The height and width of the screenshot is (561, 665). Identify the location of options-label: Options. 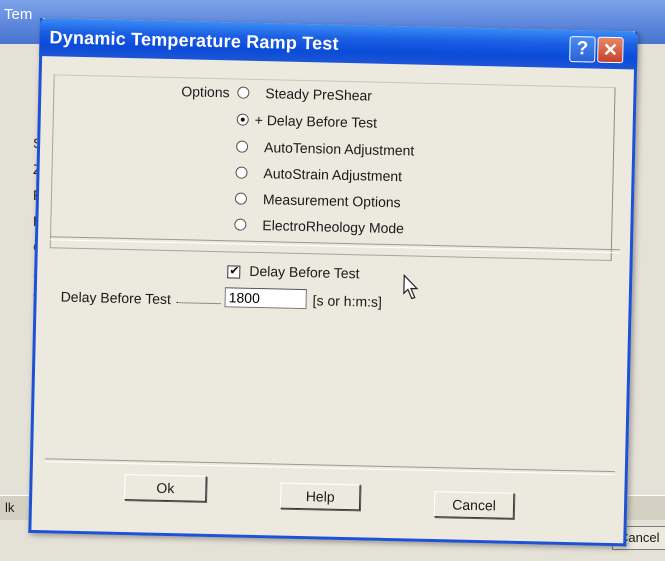
(205, 92).